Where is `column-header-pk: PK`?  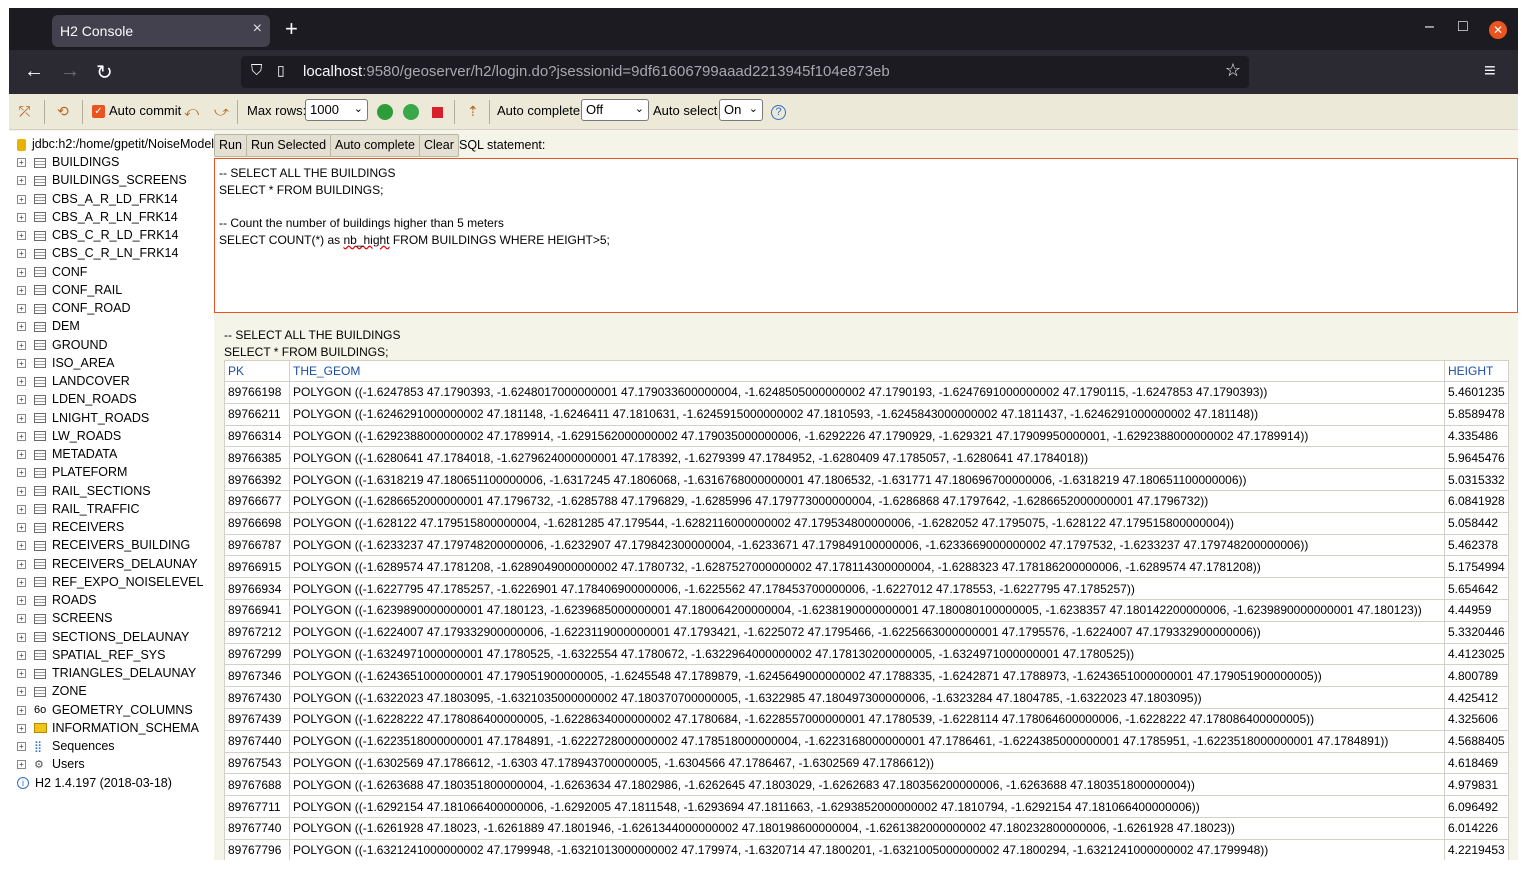
column-header-pk: PK is located at coordinates (257, 371).